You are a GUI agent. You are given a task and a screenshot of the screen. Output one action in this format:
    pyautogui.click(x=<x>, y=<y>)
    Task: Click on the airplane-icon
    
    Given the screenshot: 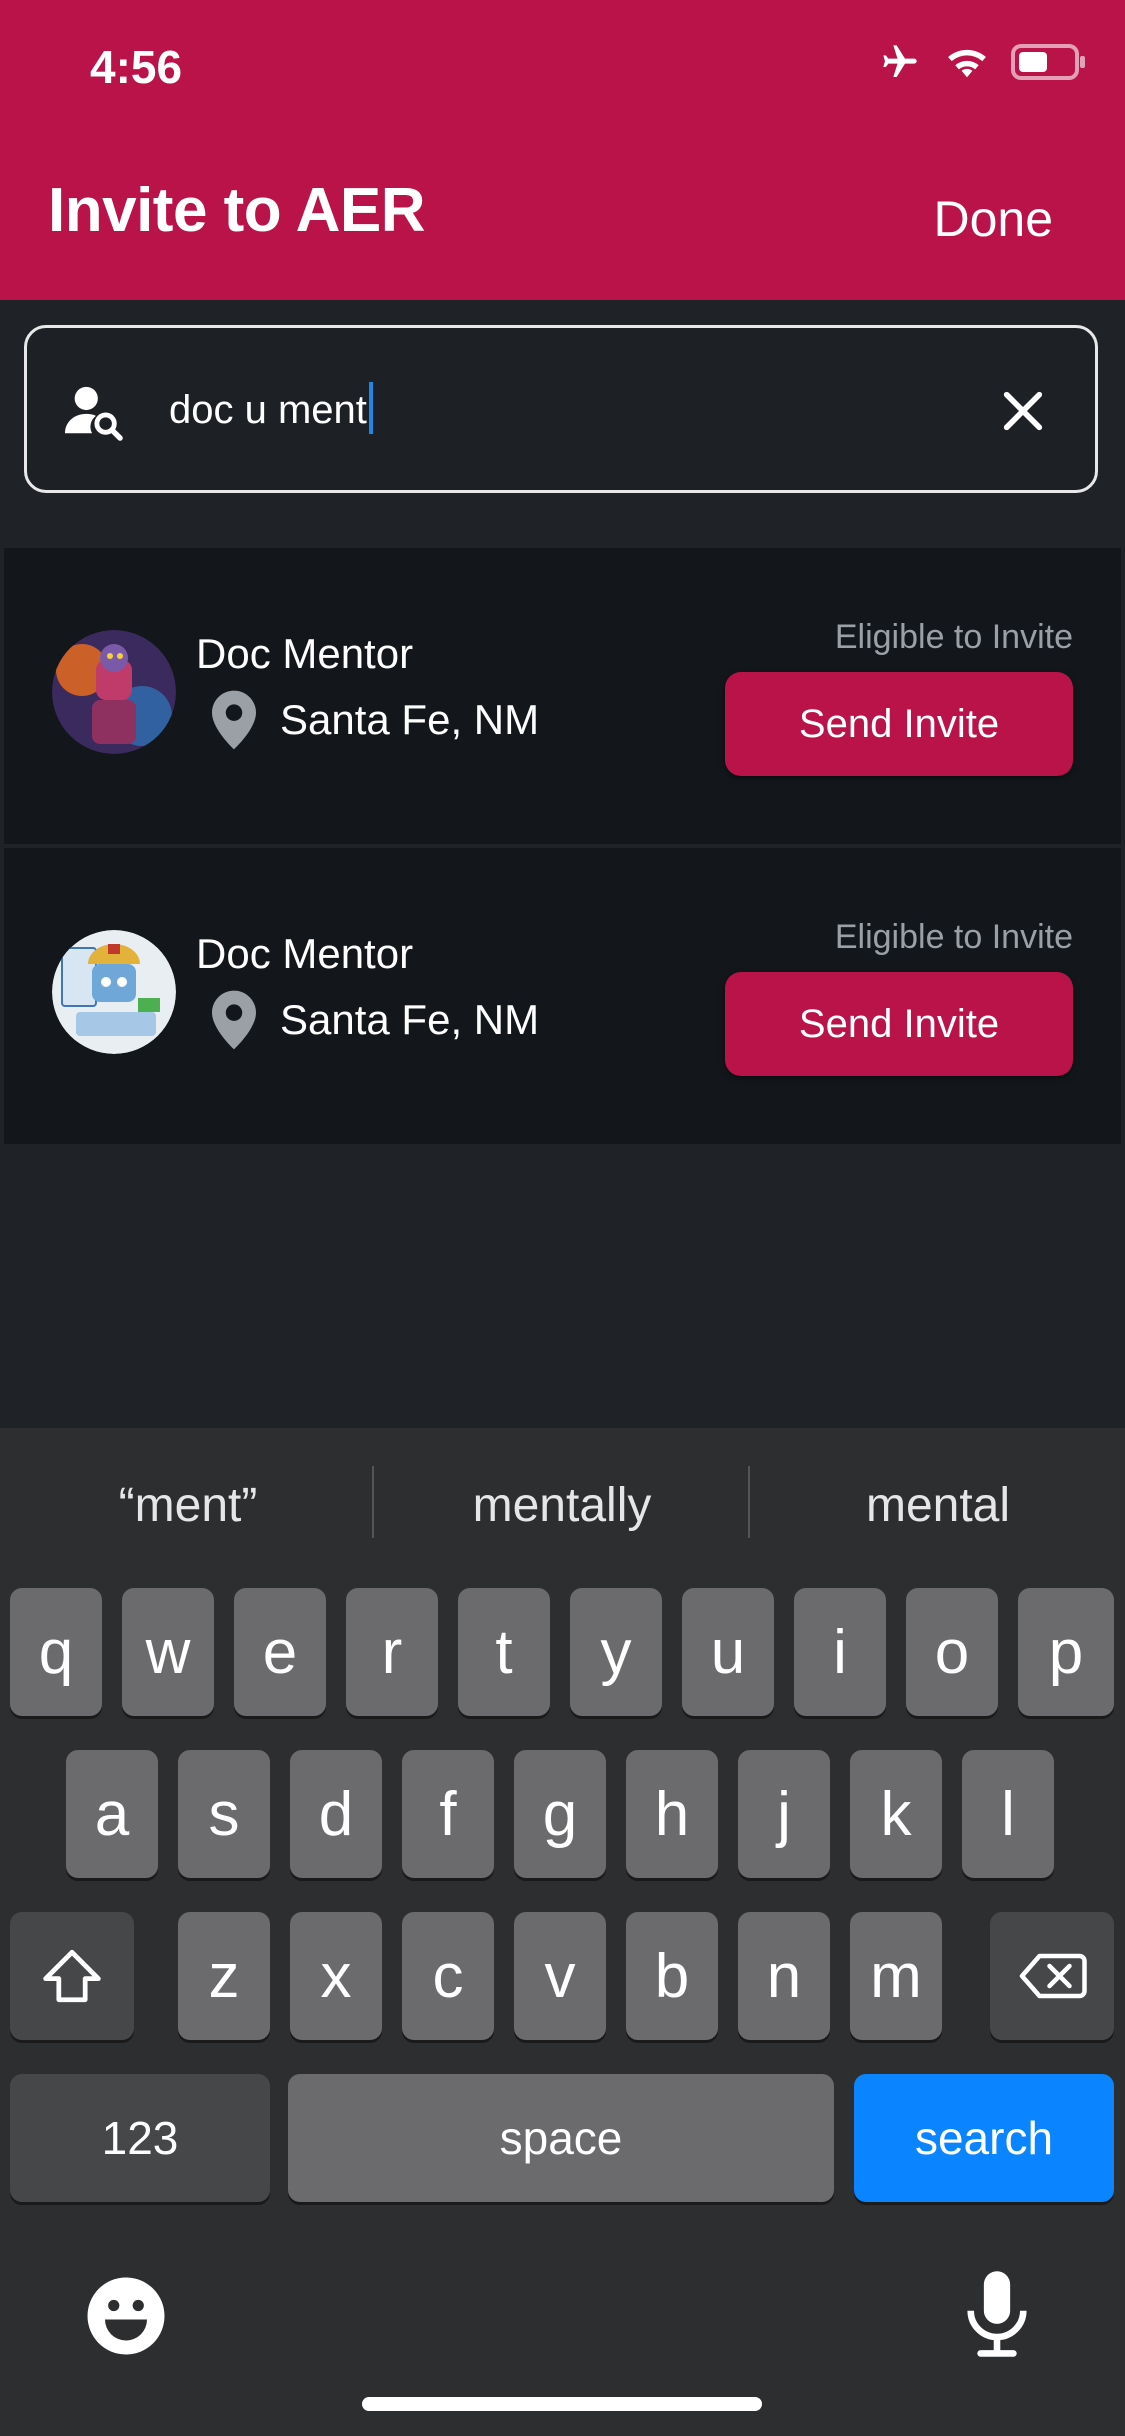 What is the action you would take?
    pyautogui.click(x=900, y=61)
    